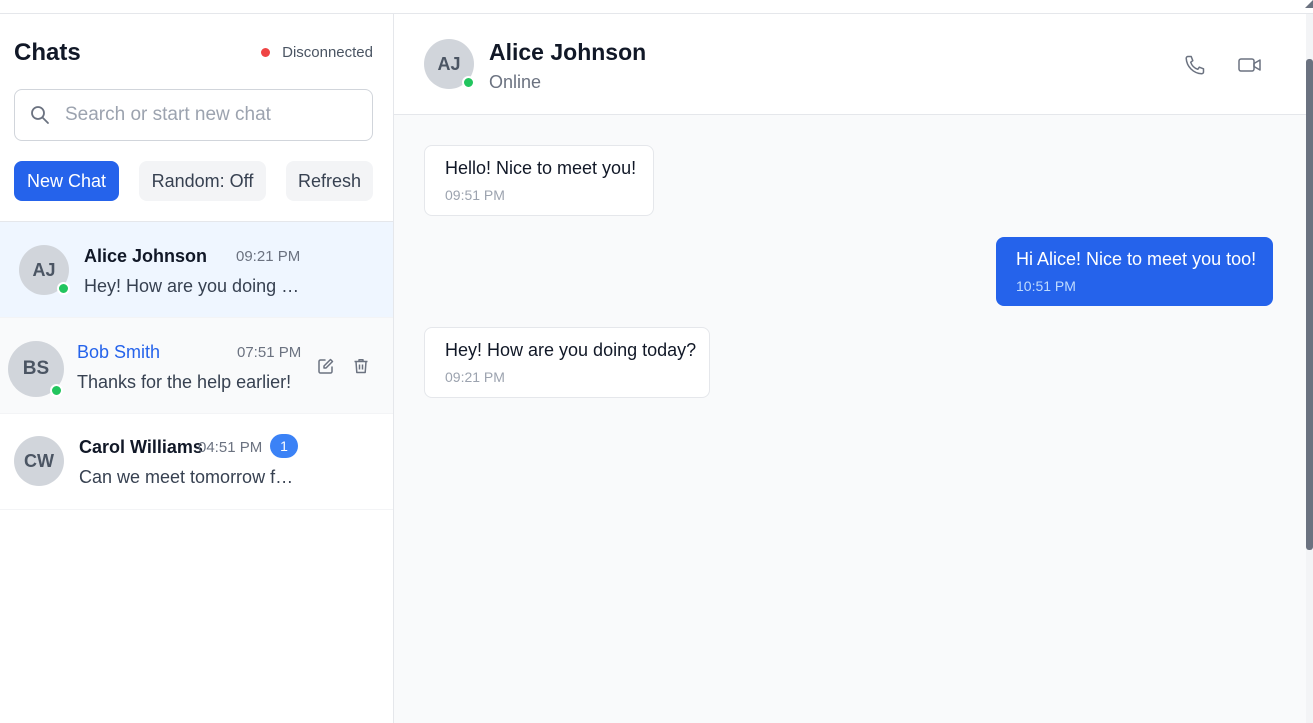 The image size is (1313, 723). What do you see at coordinates (66, 181) in the screenshot?
I see `new-chat-button: New Chat` at bounding box center [66, 181].